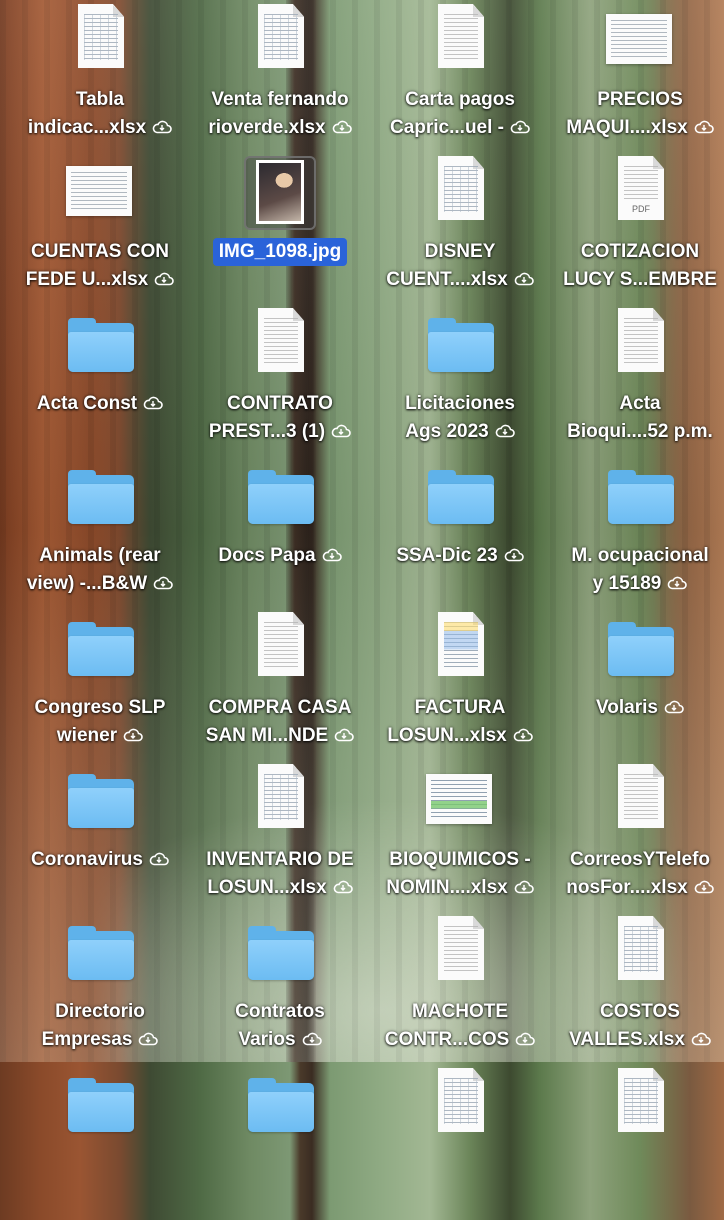  Describe the element at coordinates (460, 722) in the screenshot. I see `desktop-item-label: FACTURA LOSUN...xlsx` at that location.